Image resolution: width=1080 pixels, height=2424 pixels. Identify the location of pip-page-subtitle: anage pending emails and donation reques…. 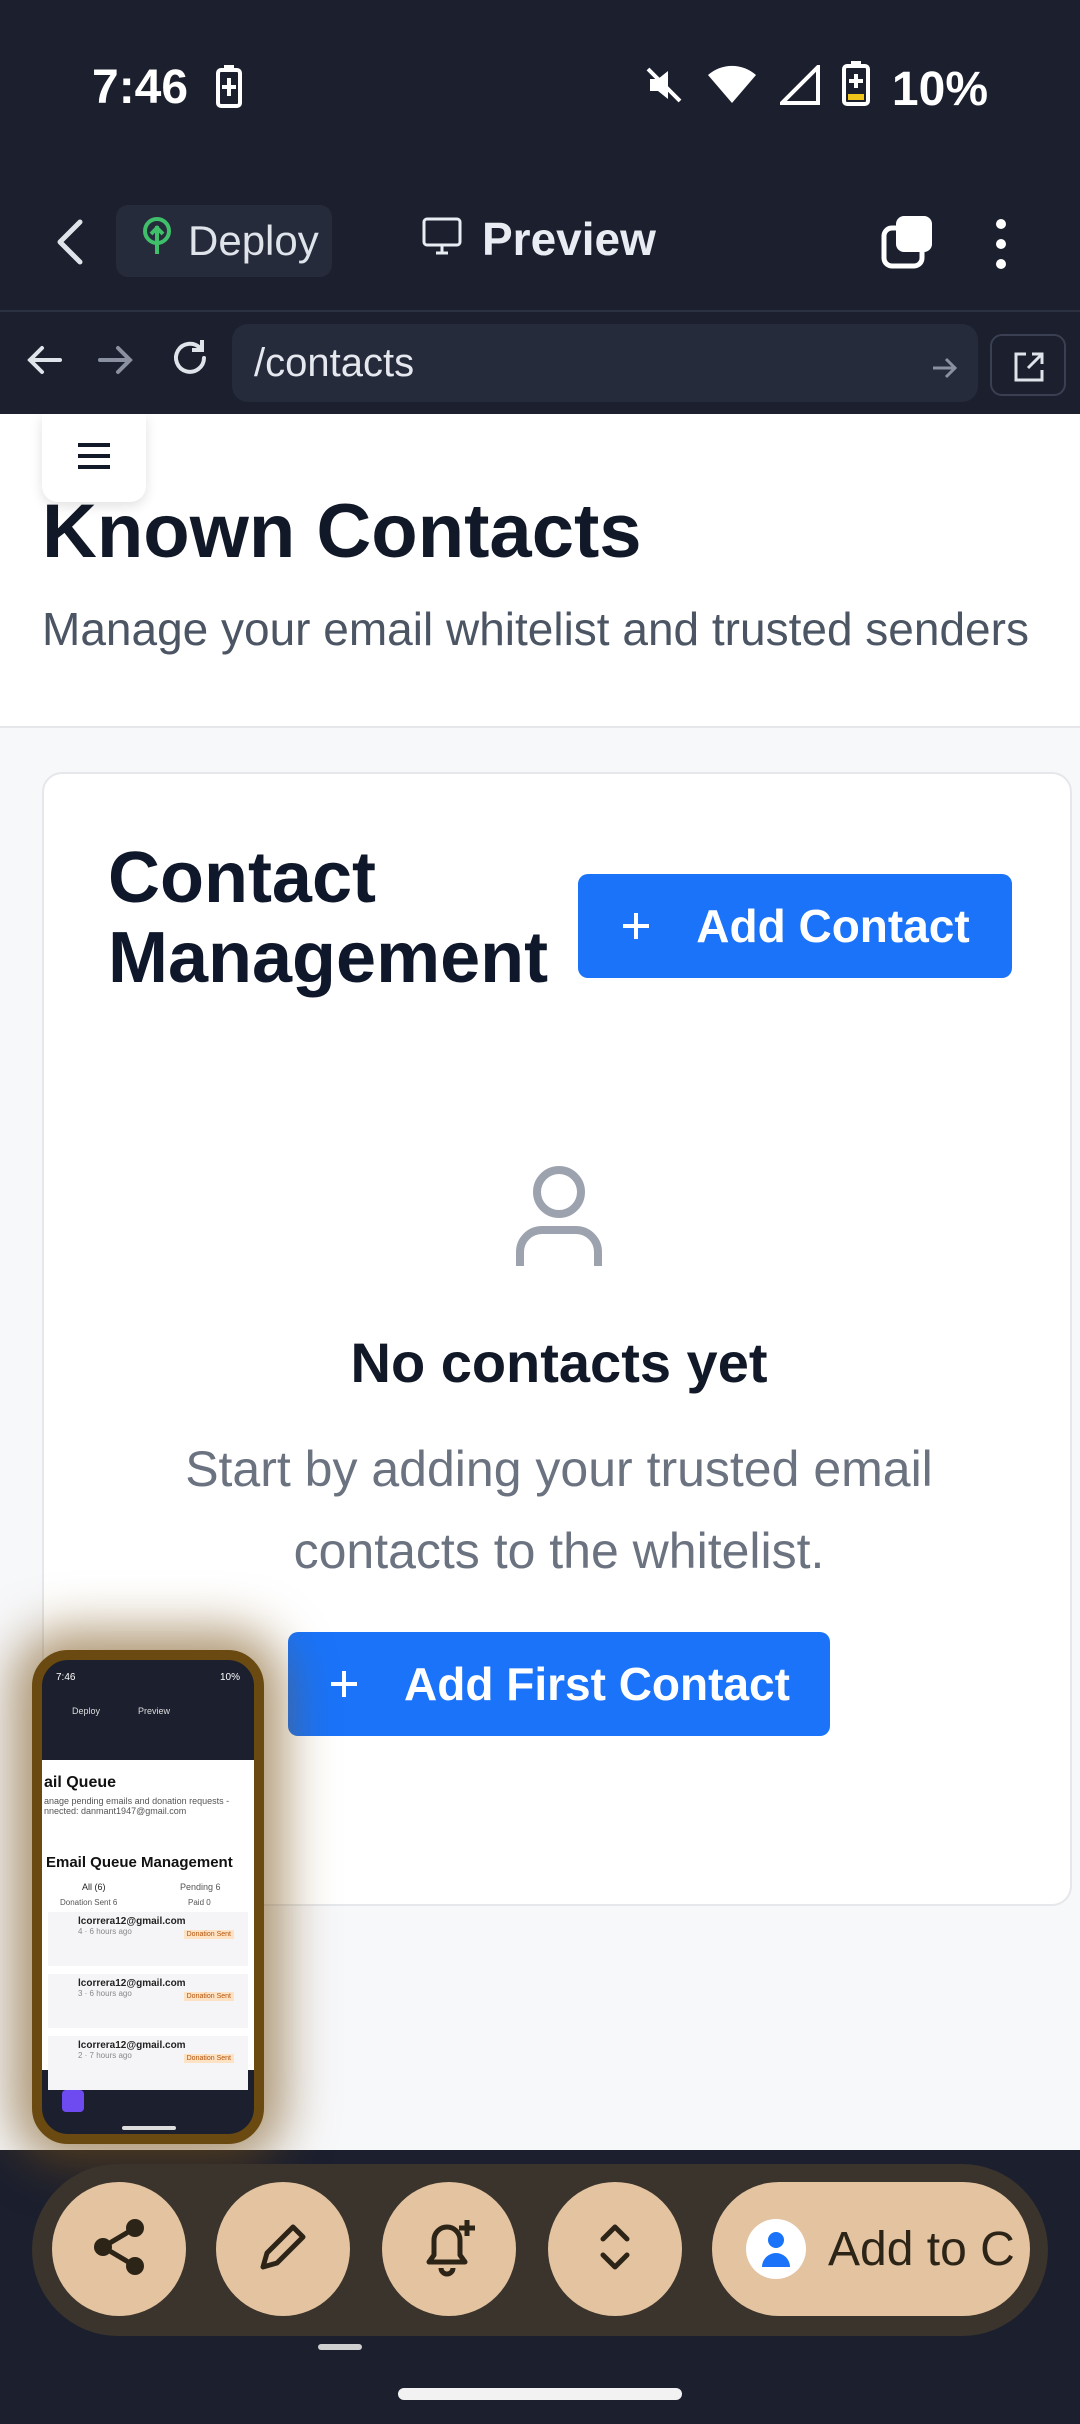
(137, 1806).